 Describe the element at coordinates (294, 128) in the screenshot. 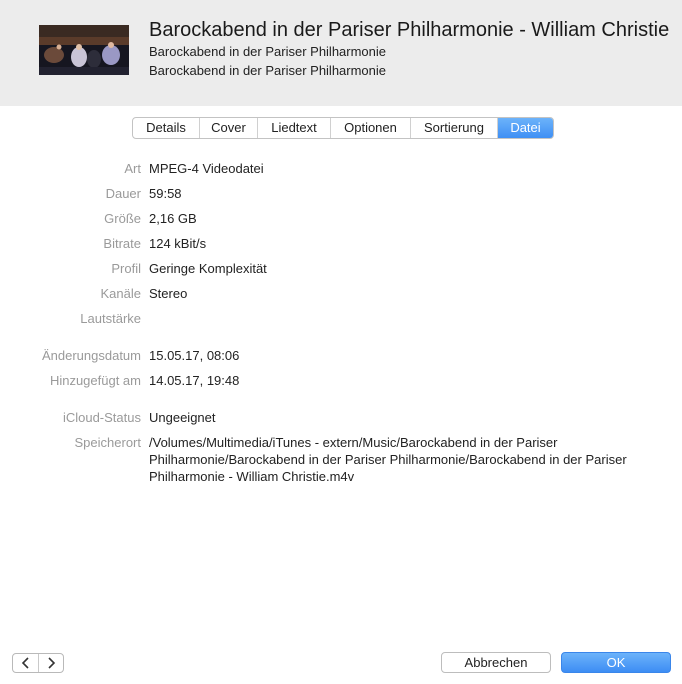

I see `tab-liedtext: Liedtext` at that location.